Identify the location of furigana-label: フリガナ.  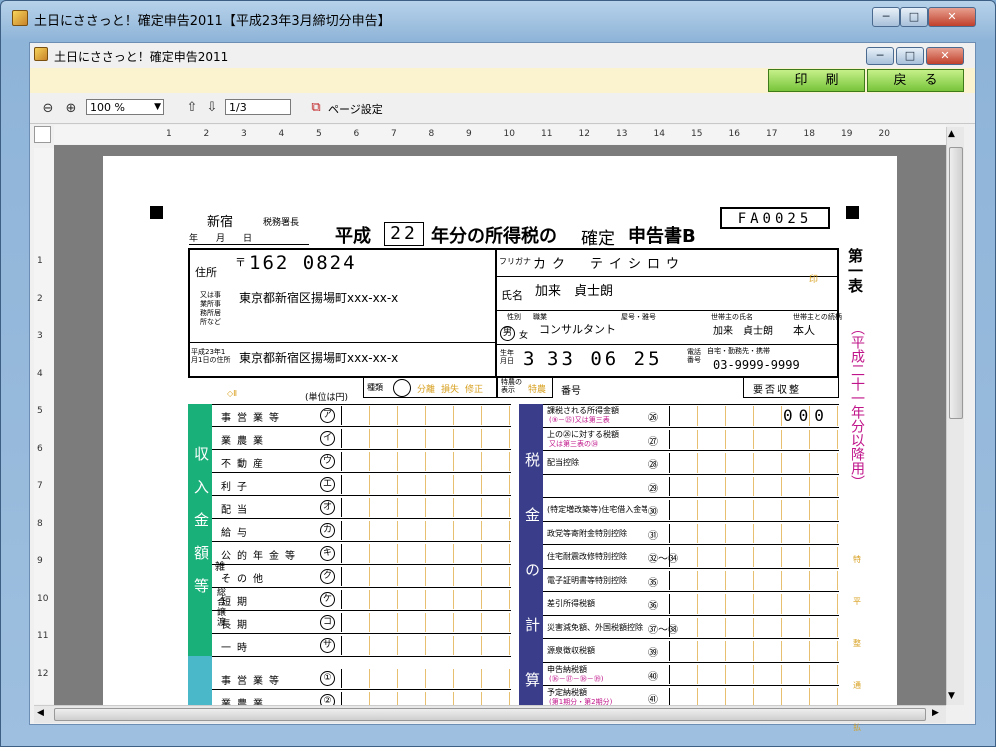
(515, 261).